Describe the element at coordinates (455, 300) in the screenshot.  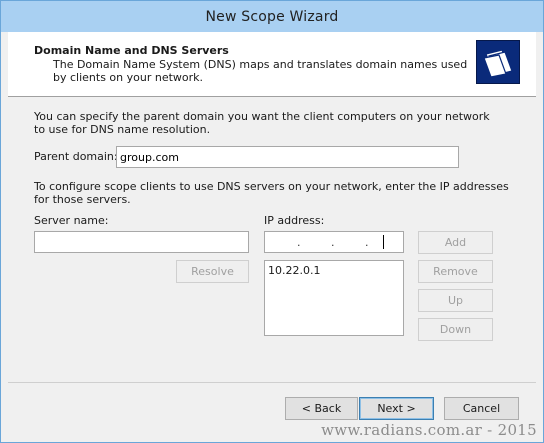
I see `up-button: Up` at that location.